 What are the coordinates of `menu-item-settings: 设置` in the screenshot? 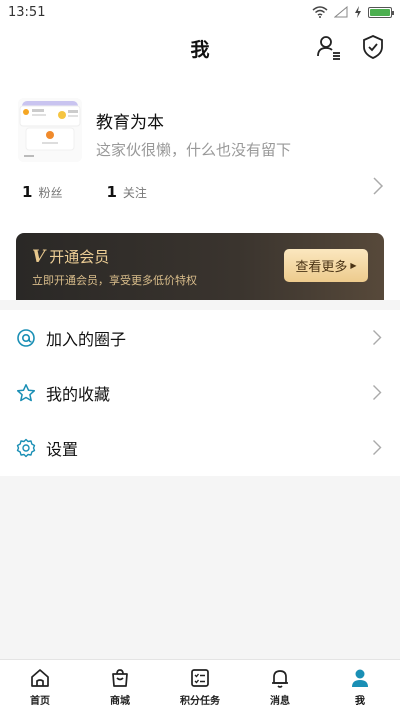 It's located at (200, 447).